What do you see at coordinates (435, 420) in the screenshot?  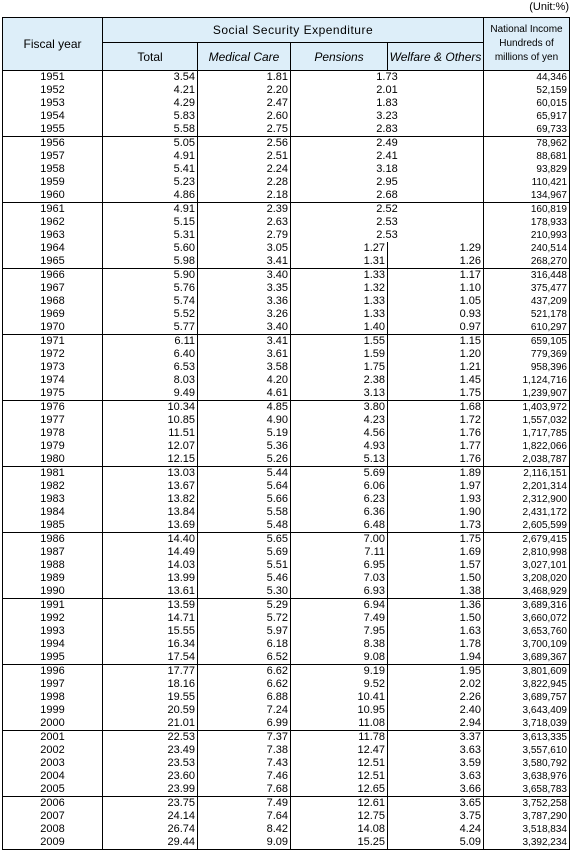 I see `cell-welfare-others: 1.72` at bounding box center [435, 420].